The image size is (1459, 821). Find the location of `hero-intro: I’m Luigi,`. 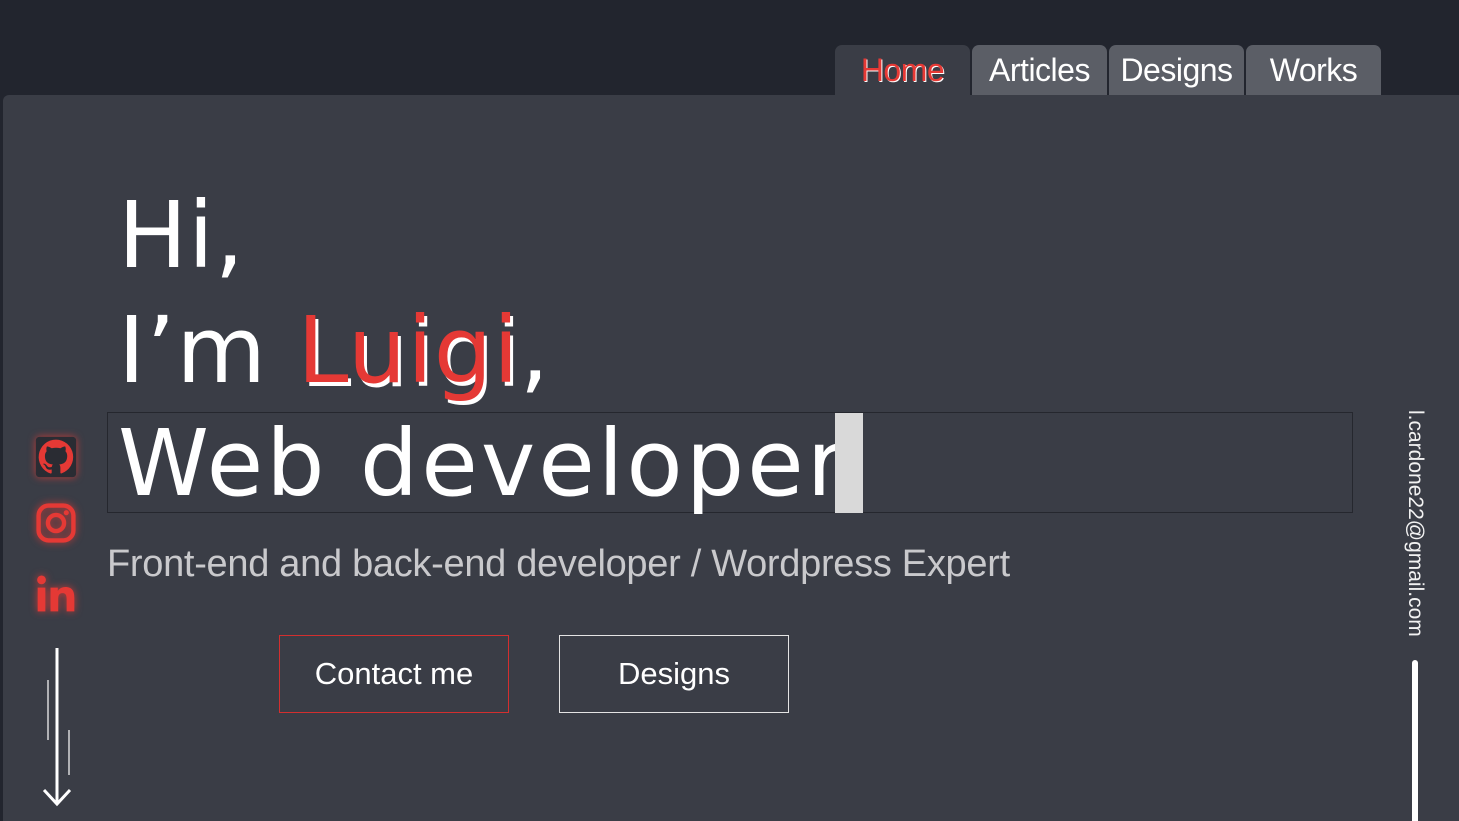

hero-intro: I’m Luigi, is located at coordinates (334, 351).